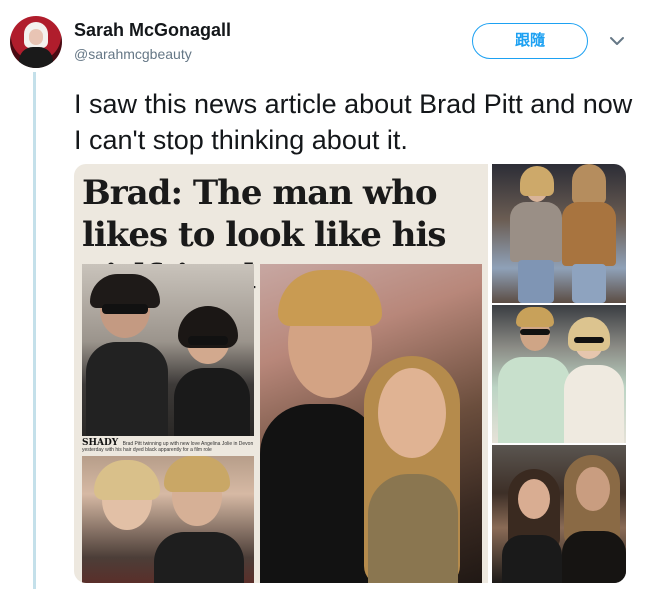 The image size is (648, 589). What do you see at coordinates (320, 493) in the screenshot?
I see `figure-shirt` at bounding box center [320, 493].